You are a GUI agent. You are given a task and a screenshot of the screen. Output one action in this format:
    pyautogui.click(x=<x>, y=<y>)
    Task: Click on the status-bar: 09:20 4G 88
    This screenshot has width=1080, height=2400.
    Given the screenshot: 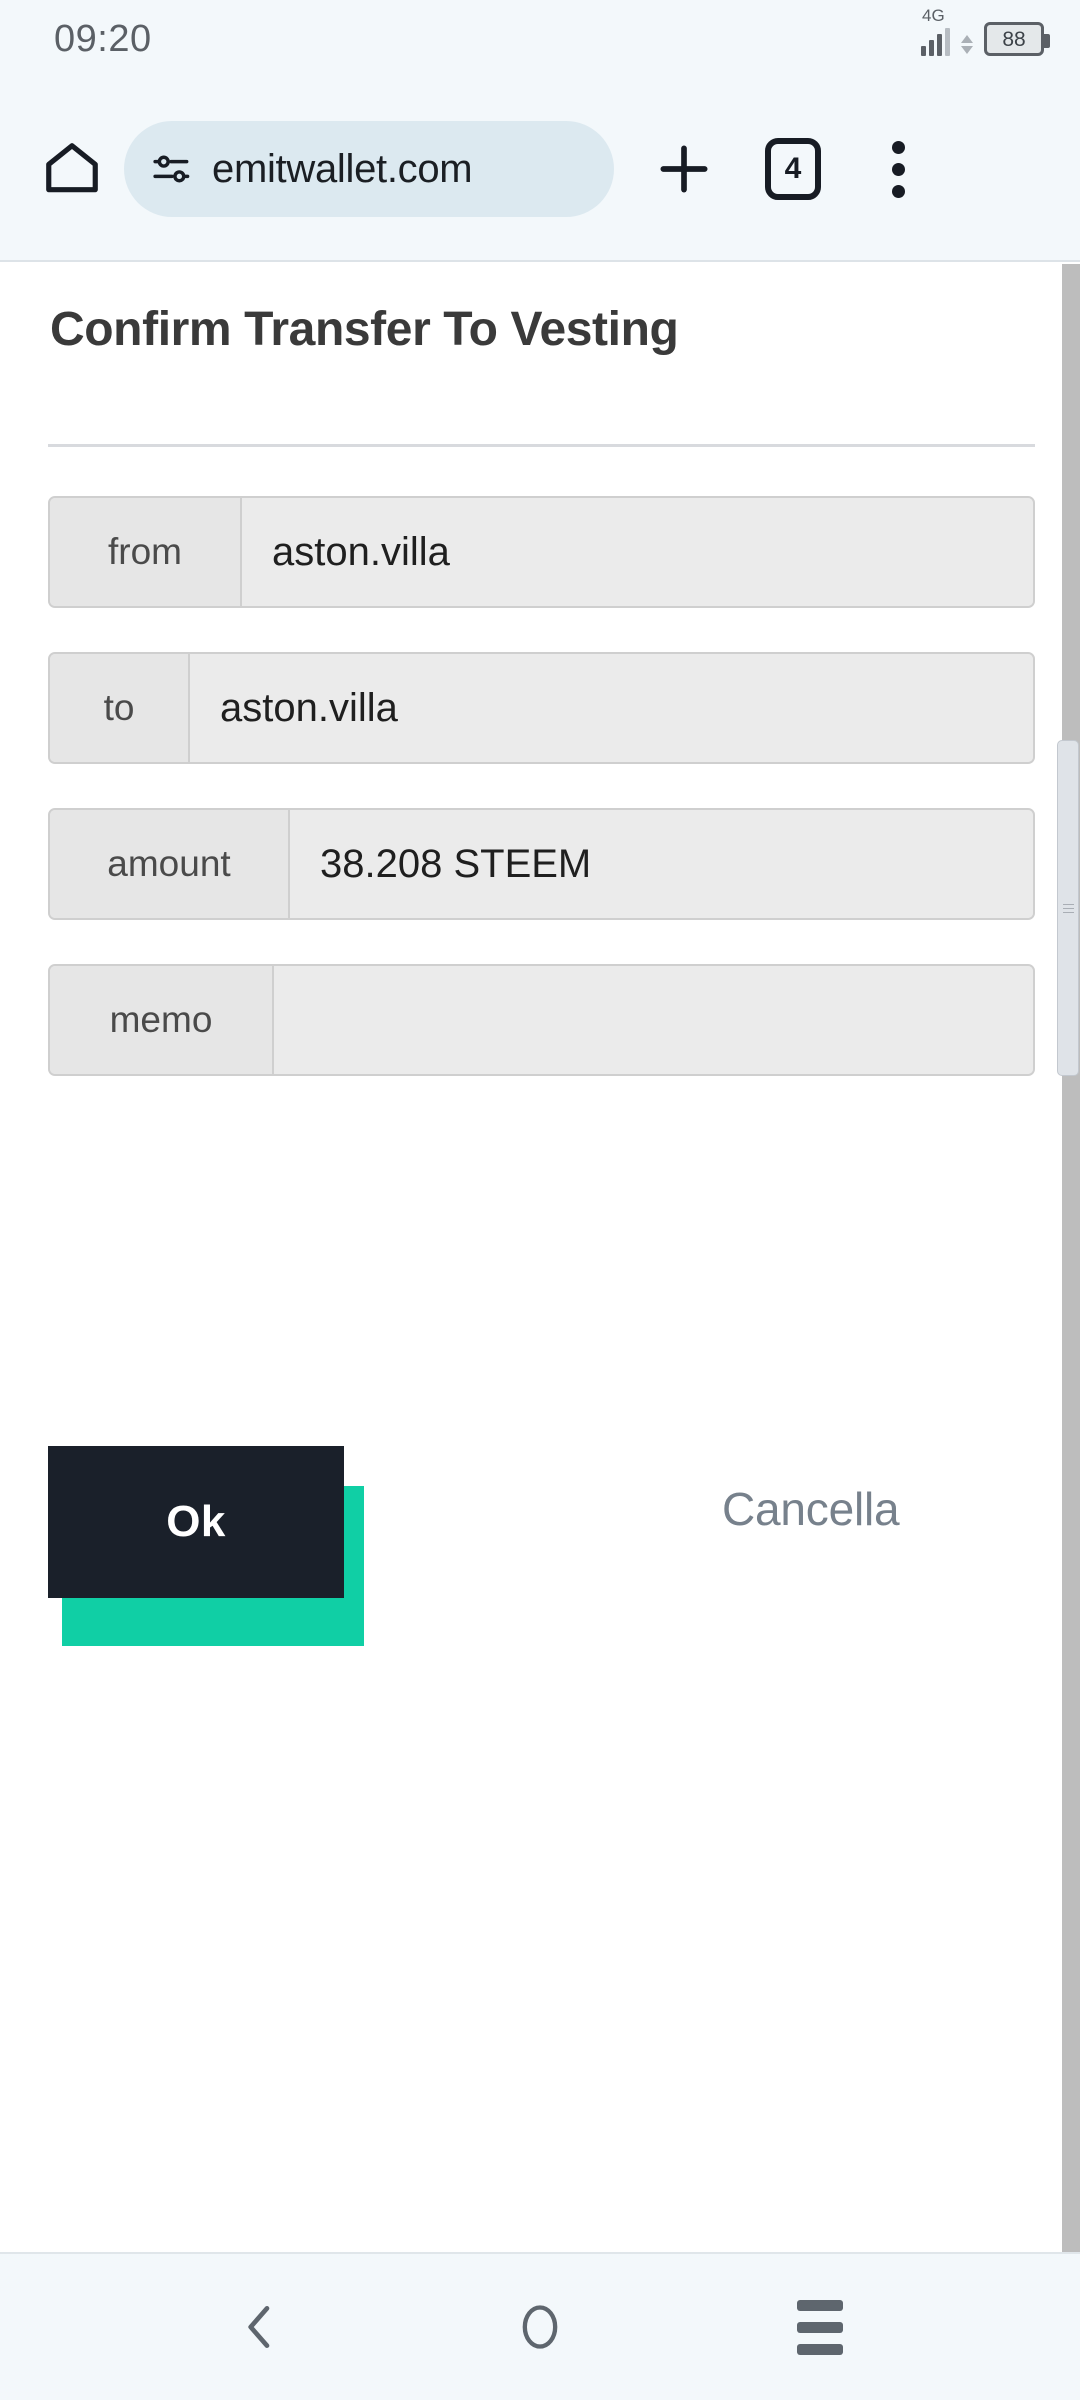 What is the action you would take?
    pyautogui.click(x=540, y=39)
    